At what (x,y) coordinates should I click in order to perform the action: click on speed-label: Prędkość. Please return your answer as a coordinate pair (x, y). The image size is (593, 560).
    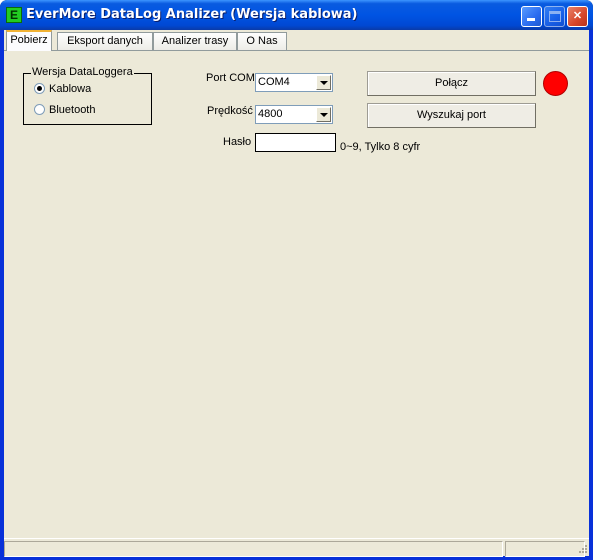
    Looking at the image, I should click on (230, 111).